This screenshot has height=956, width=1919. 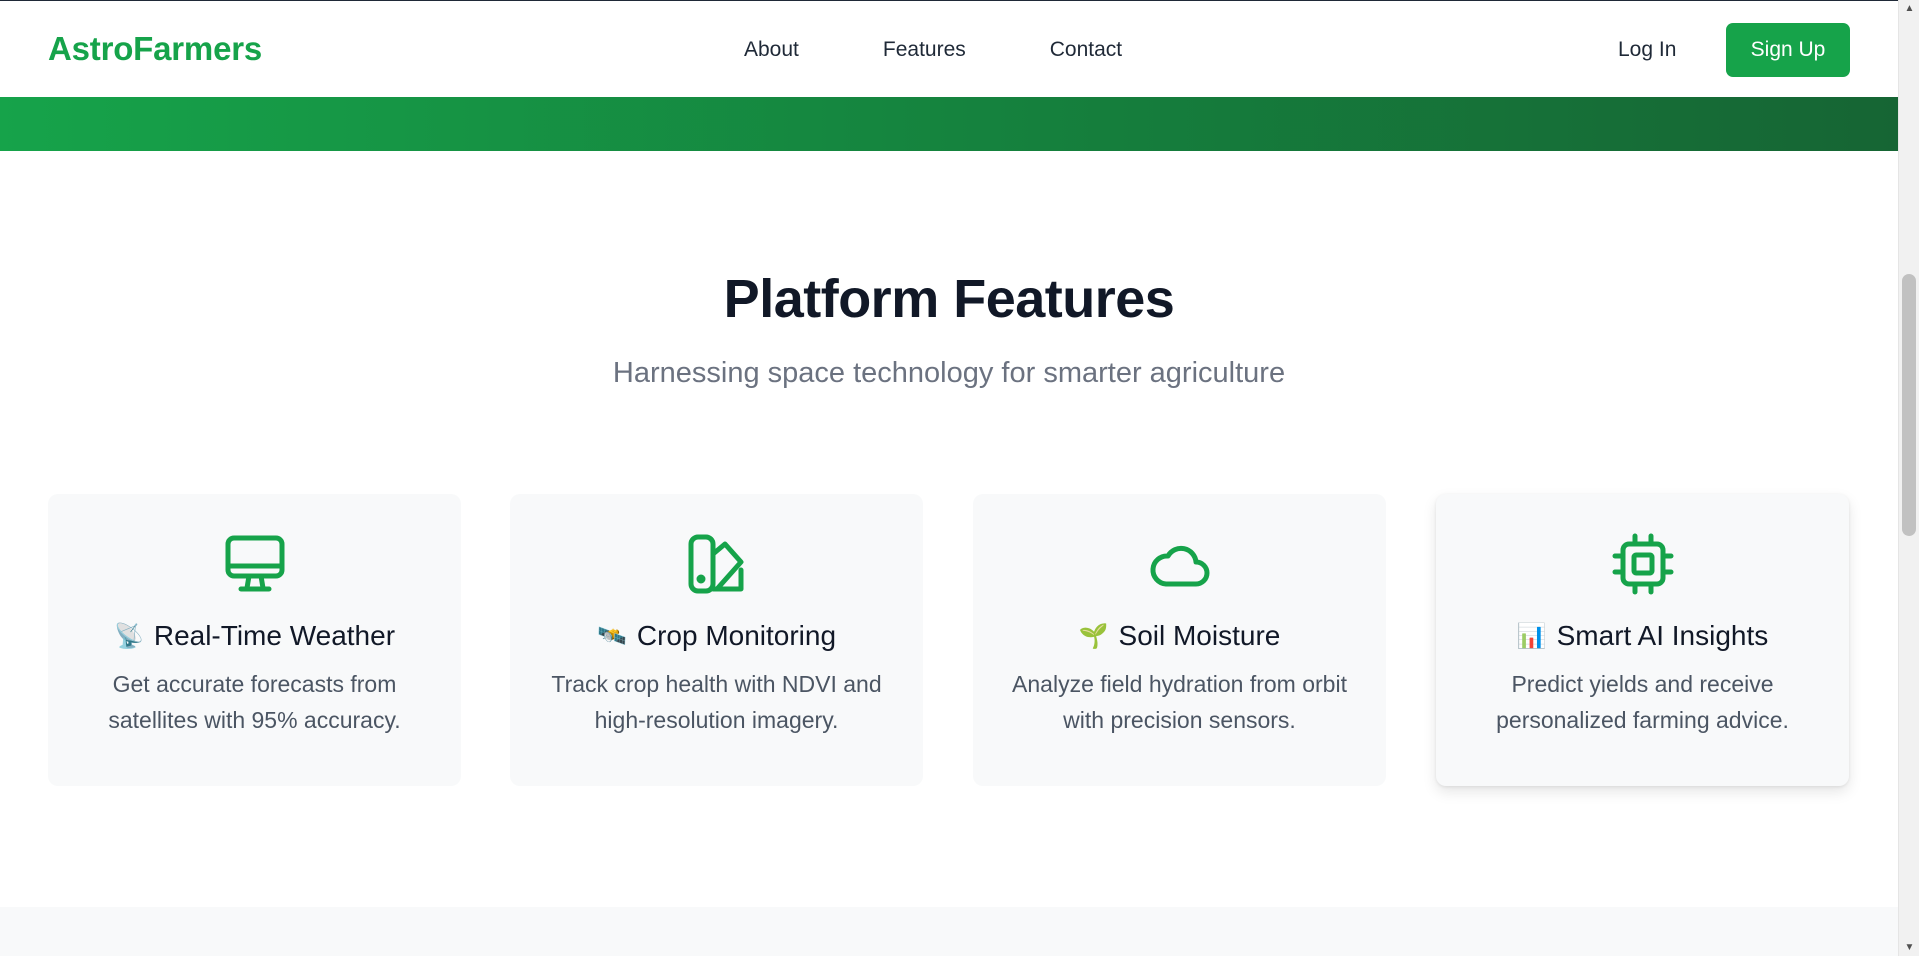 What do you see at coordinates (1662, 635) in the screenshot?
I see `card-title-text: Smart AI Insights` at bounding box center [1662, 635].